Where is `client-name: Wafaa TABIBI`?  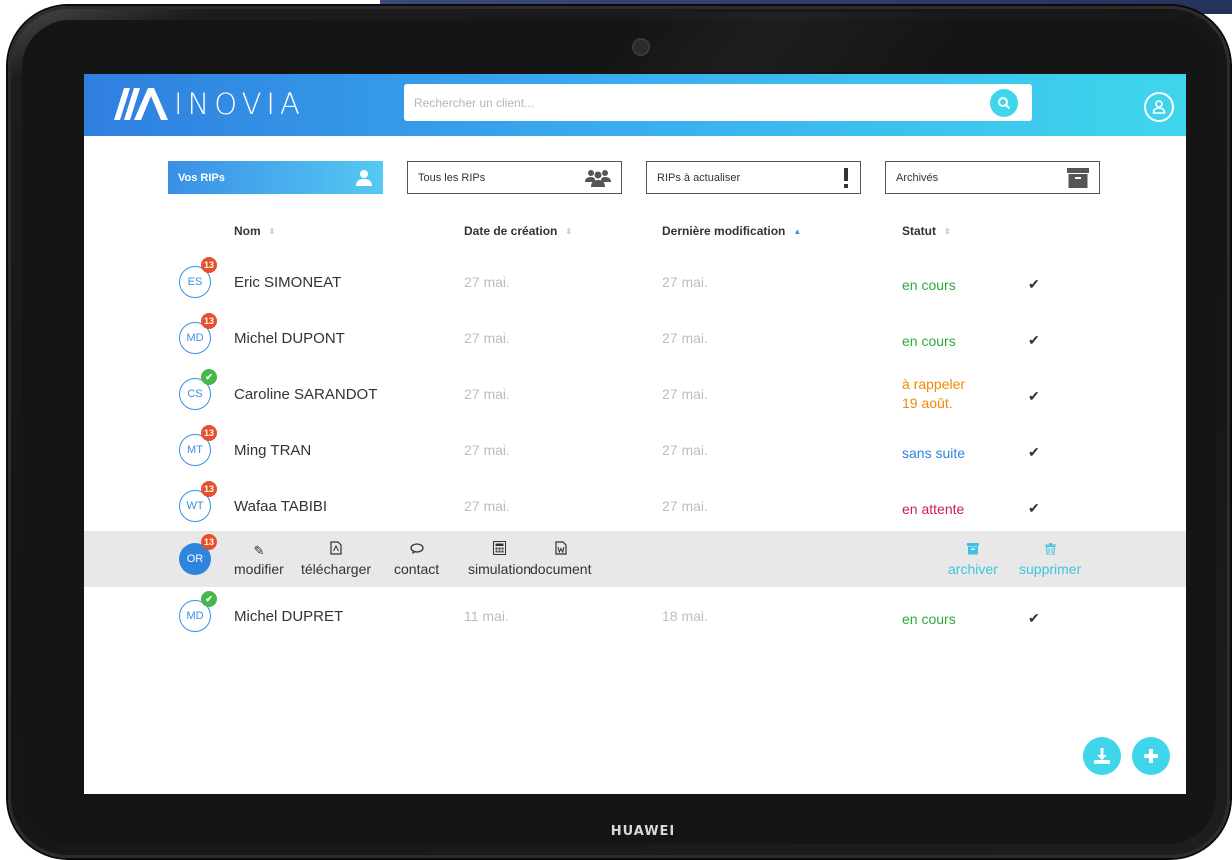
client-name: Wafaa TABIBI is located at coordinates (281, 506).